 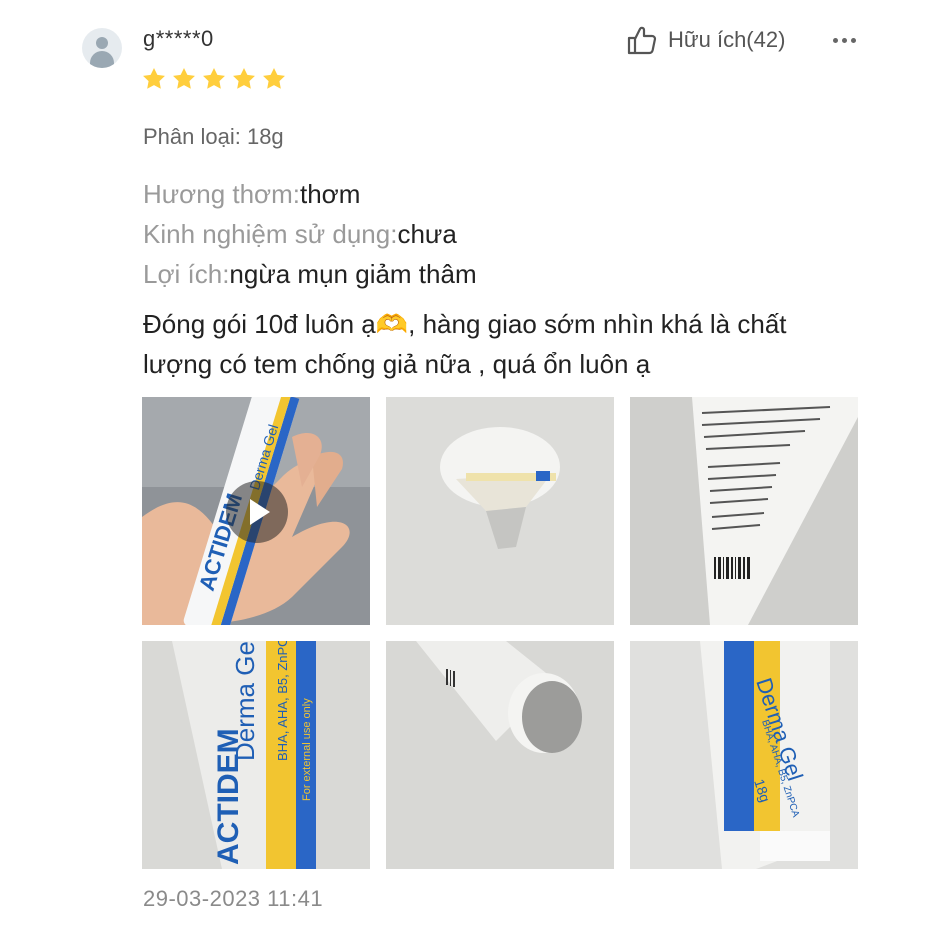 What do you see at coordinates (186, 274) in the screenshot?
I see `attribute-key: Lợi ích:` at bounding box center [186, 274].